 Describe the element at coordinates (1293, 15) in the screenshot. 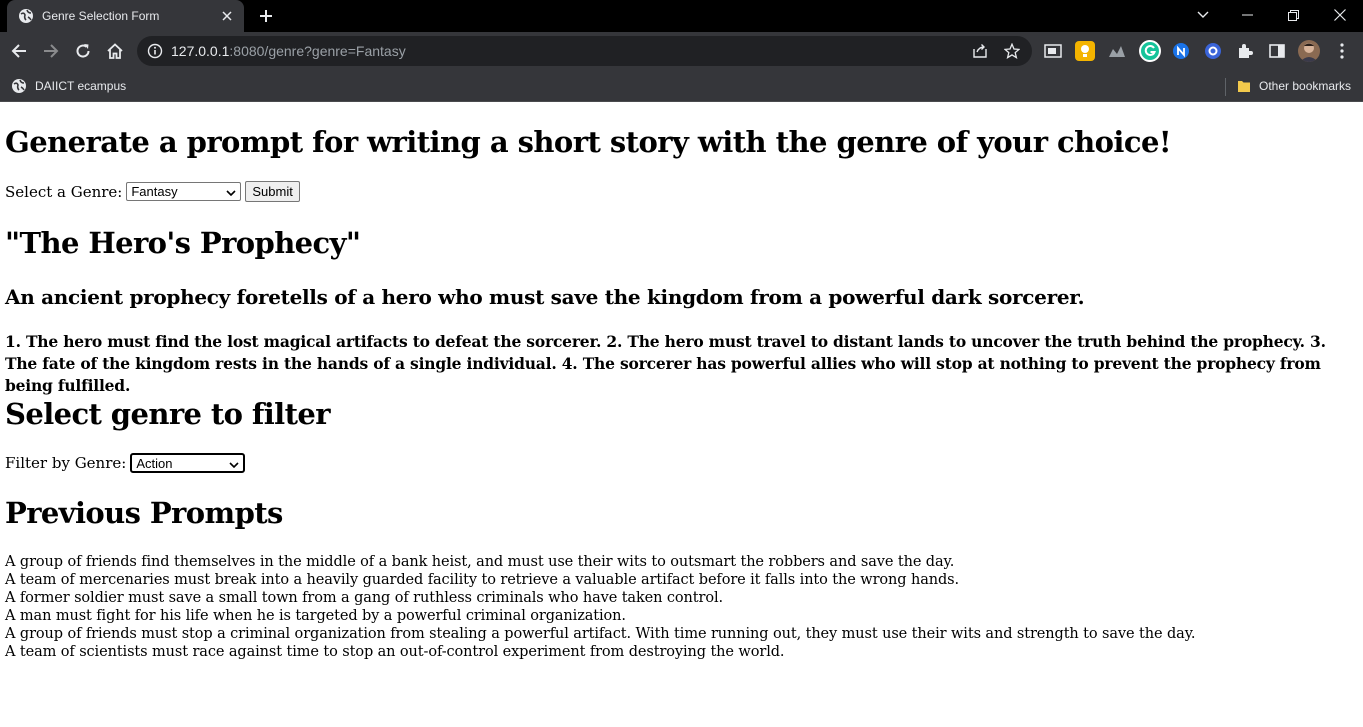

I see `restore-icon` at that location.